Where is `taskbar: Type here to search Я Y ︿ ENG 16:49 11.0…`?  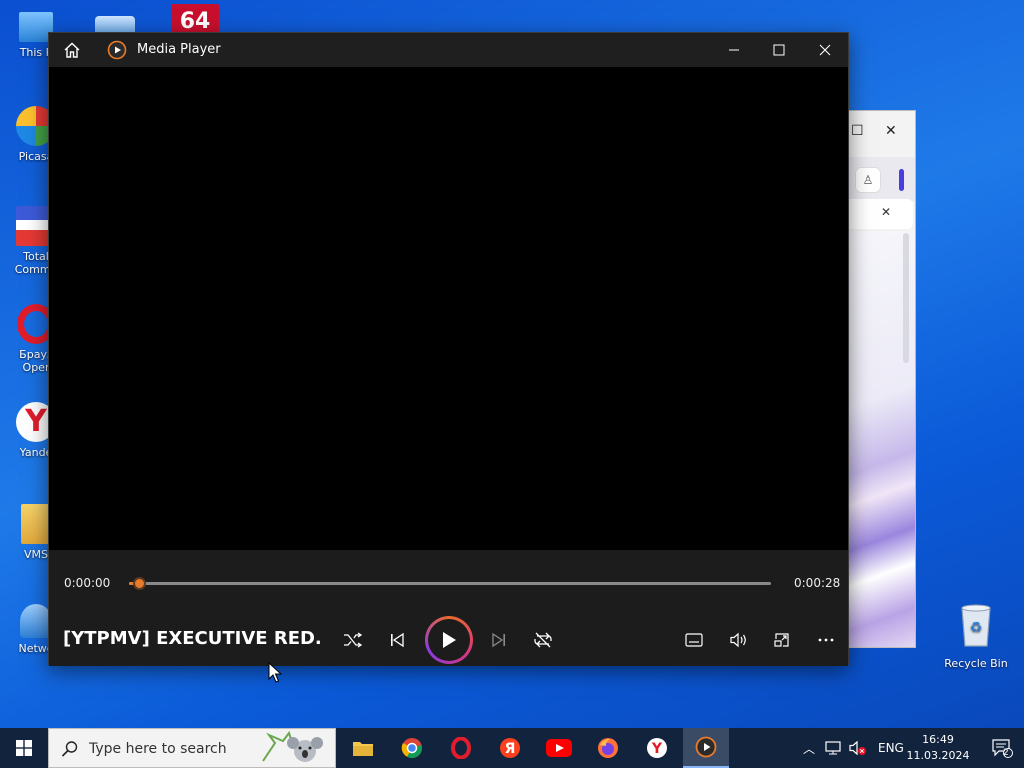
taskbar: Type here to search Я Y ︿ ENG 16:49 11.0… is located at coordinates (512, 748).